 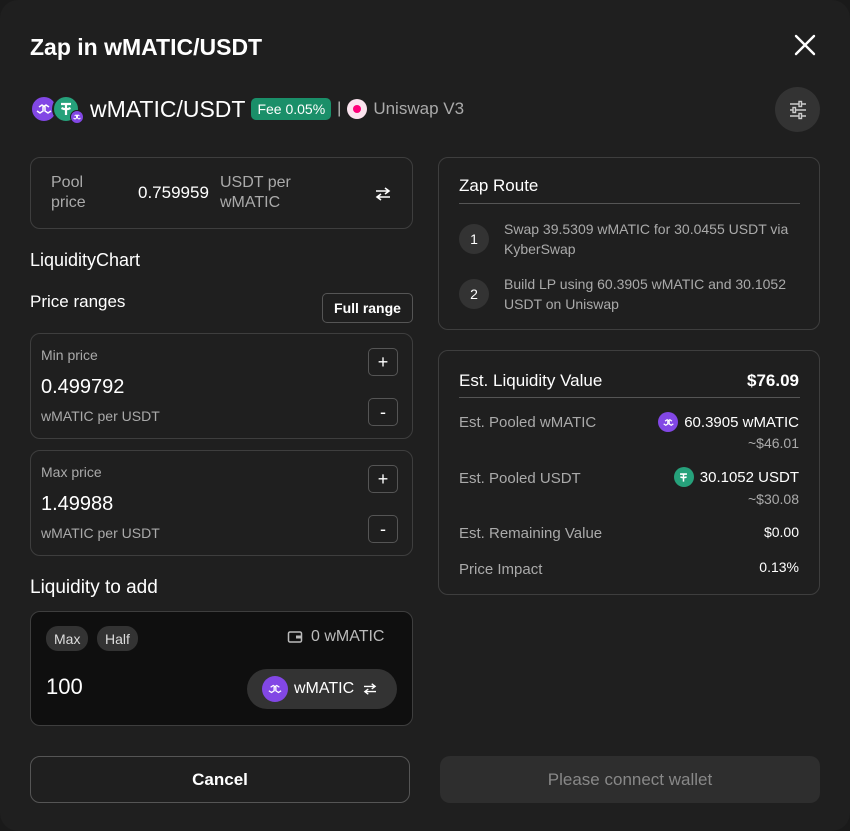 I want to click on pool-price-card: Pool price 0.759959 USDT per wMATIC, so click(x=221, y=193).